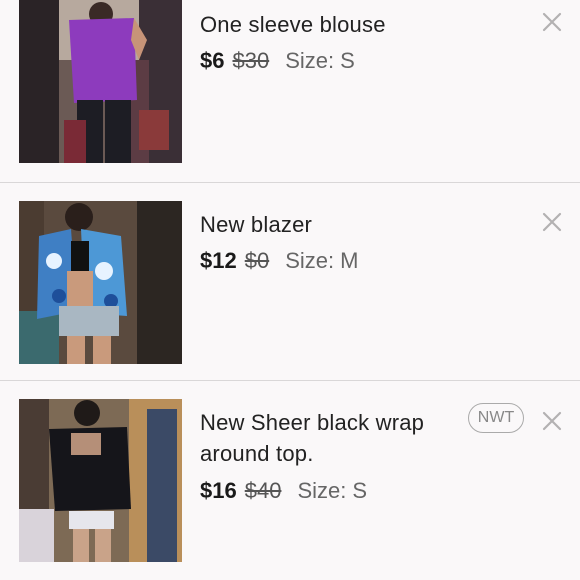  I want to click on purple-top-photo, so click(100, 81).